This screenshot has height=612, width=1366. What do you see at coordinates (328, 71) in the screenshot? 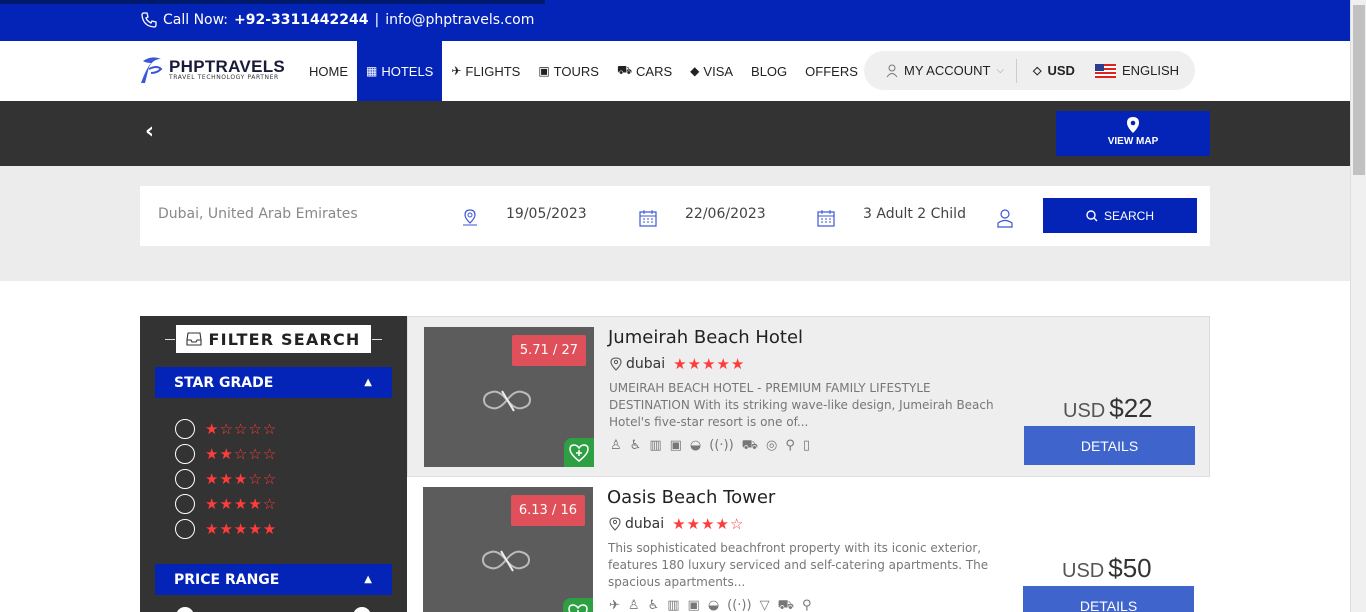
I see `nav-home: HOME` at bounding box center [328, 71].